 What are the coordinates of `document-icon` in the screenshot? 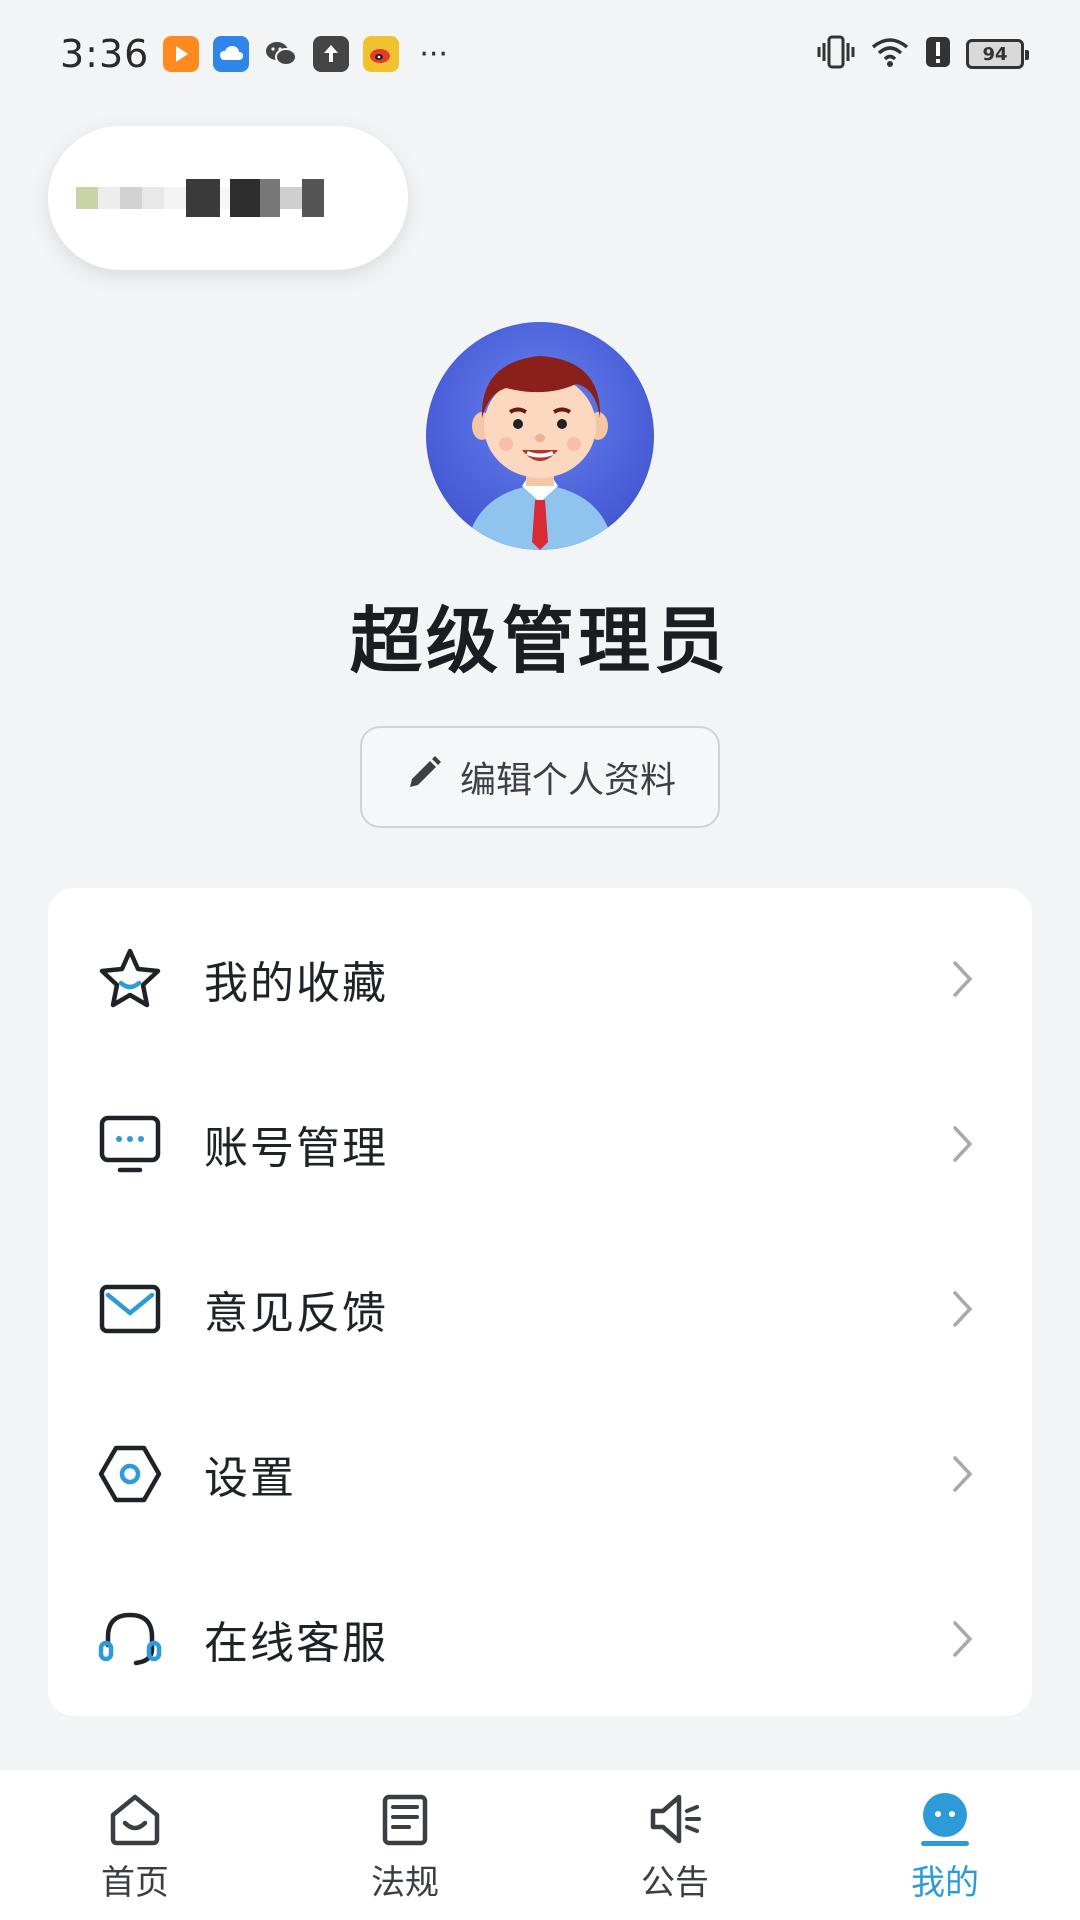 It's located at (405, 1819).